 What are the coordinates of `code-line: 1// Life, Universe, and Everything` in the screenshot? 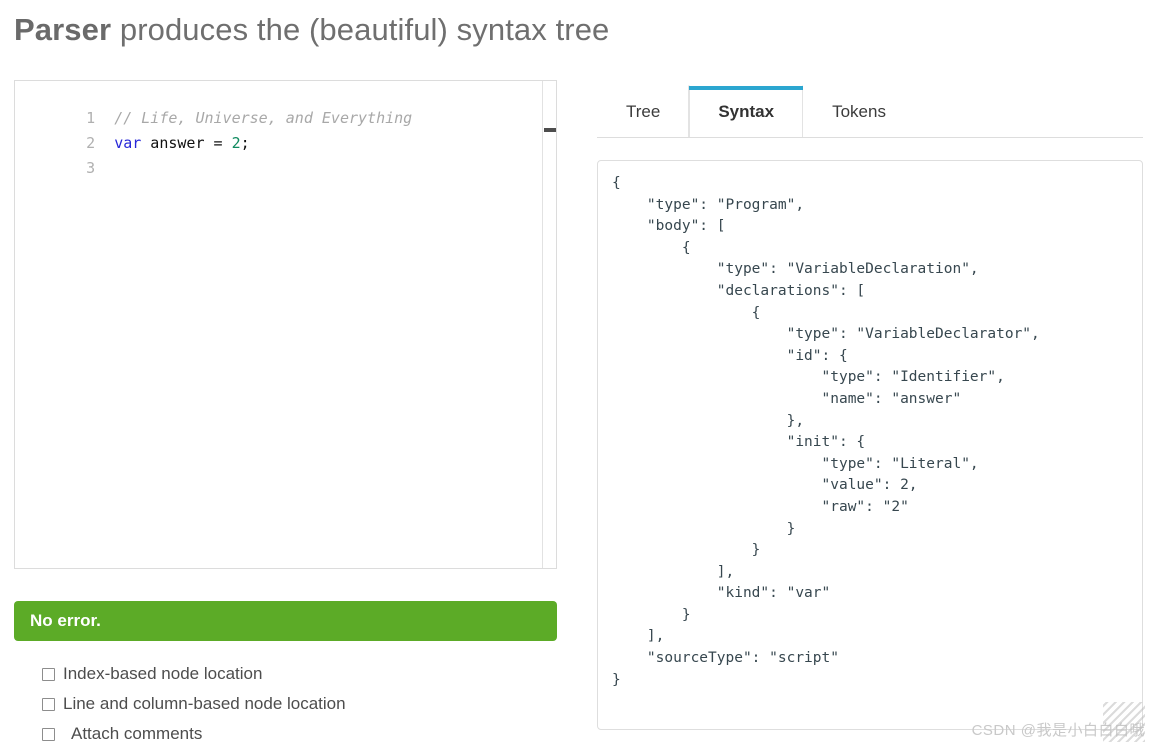 It's located at (285, 104).